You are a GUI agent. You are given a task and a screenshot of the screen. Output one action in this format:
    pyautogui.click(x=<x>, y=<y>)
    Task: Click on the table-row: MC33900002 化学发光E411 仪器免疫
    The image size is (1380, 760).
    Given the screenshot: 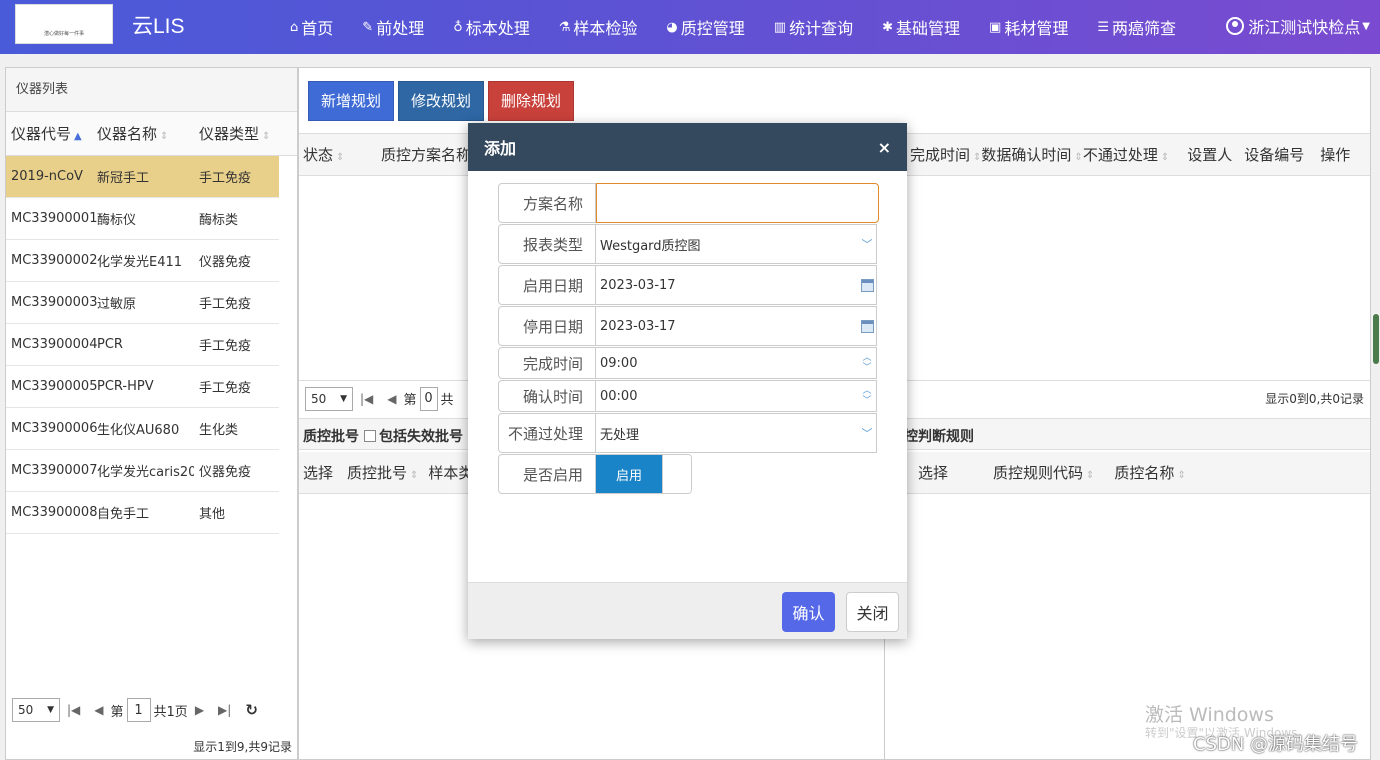 What is the action you would take?
    pyautogui.click(x=142, y=261)
    